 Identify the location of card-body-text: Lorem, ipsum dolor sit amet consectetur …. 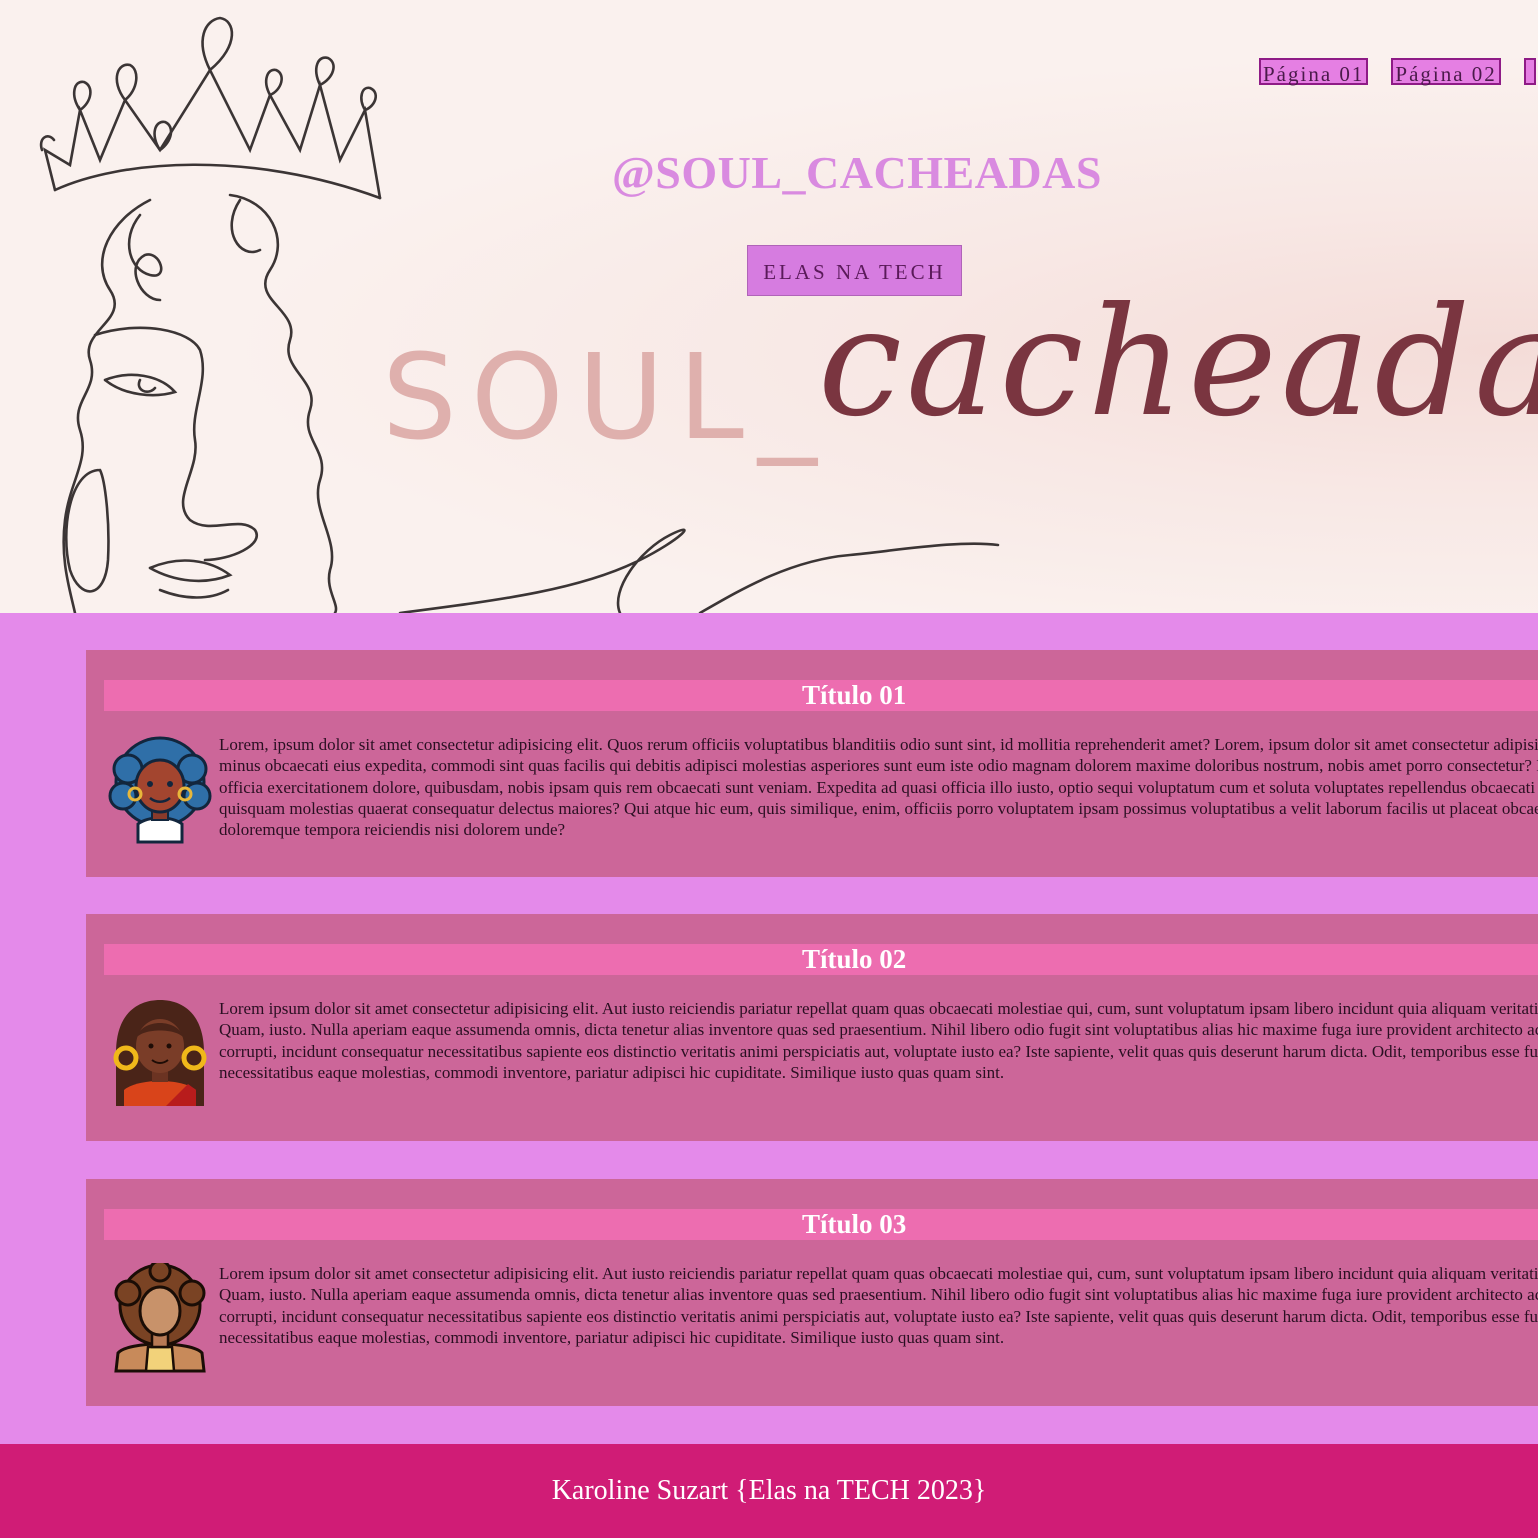
(878, 787).